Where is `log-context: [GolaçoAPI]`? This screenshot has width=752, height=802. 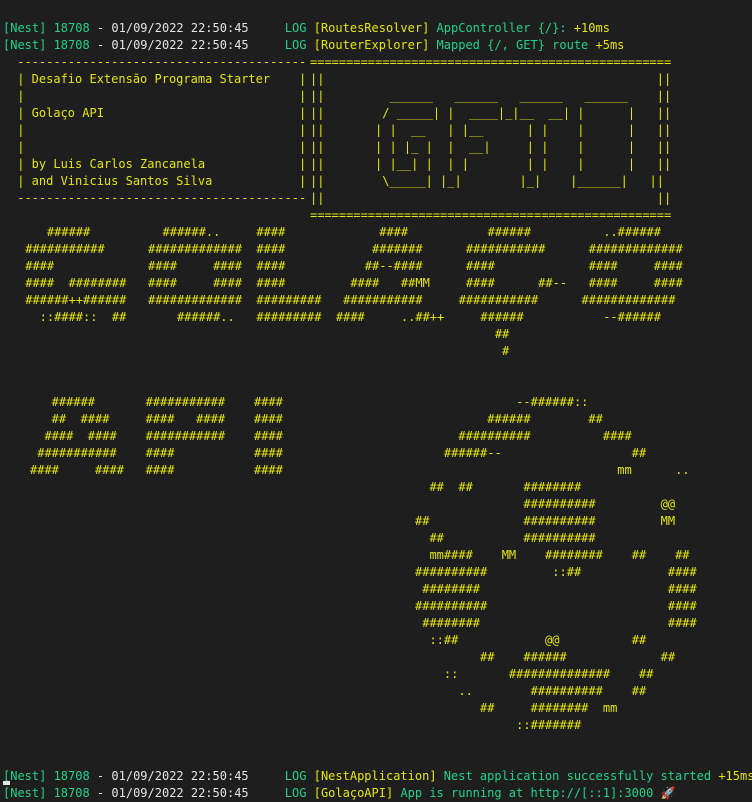
log-context: [GolaçoAPI] is located at coordinates (353, 793).